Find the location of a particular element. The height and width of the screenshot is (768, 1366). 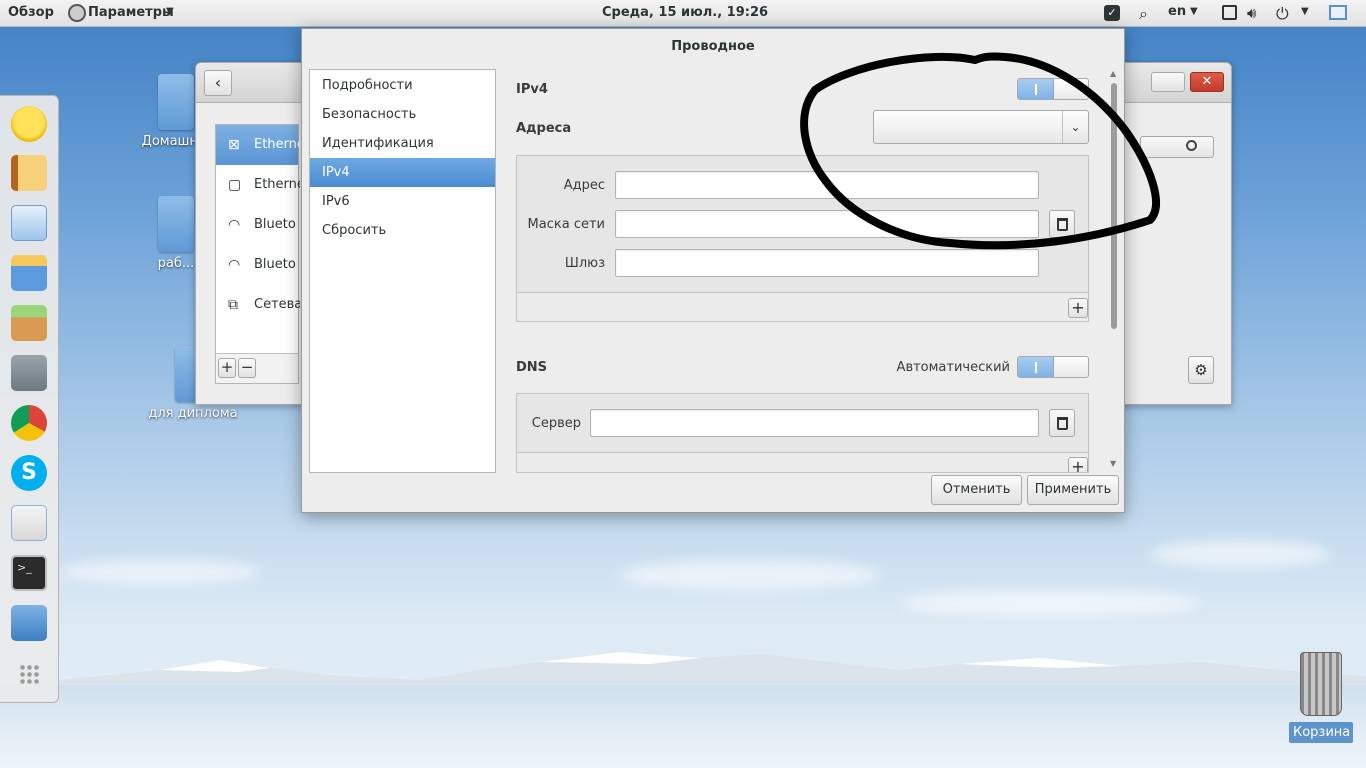

cancel-button: Отменить is located at coordinates (976, 490).